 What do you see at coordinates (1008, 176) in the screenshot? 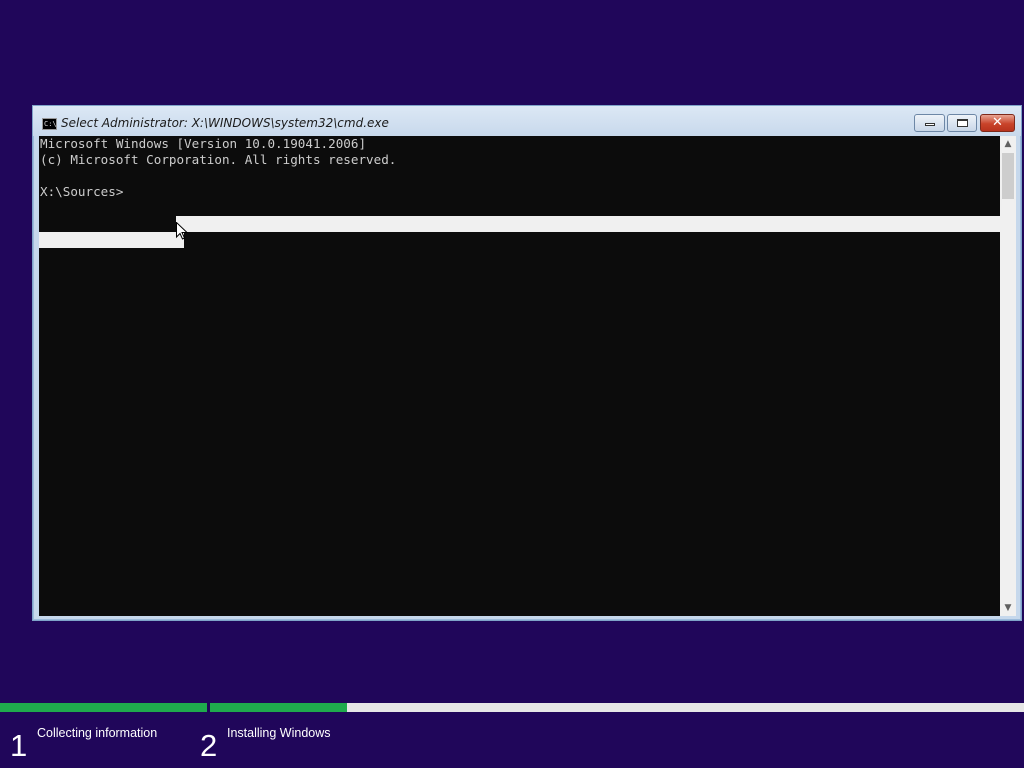
I see `scroll-thumb` at bounding box center [1008, 176].